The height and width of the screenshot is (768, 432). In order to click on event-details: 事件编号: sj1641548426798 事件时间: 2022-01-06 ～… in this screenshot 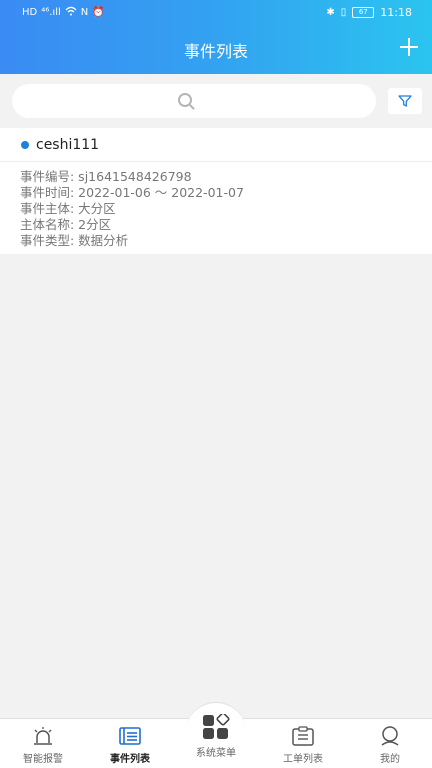, I will do `click(216, 205)`.